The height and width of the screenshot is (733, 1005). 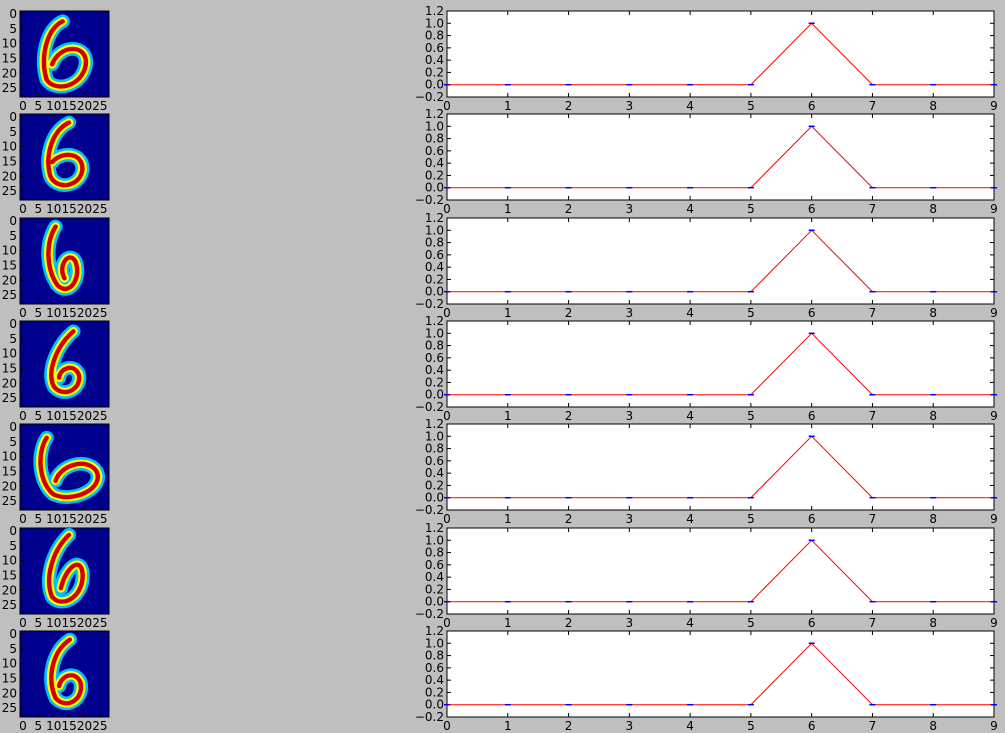 I want to click on line-ytick-label: 0.8, so click(x=434, y=36).